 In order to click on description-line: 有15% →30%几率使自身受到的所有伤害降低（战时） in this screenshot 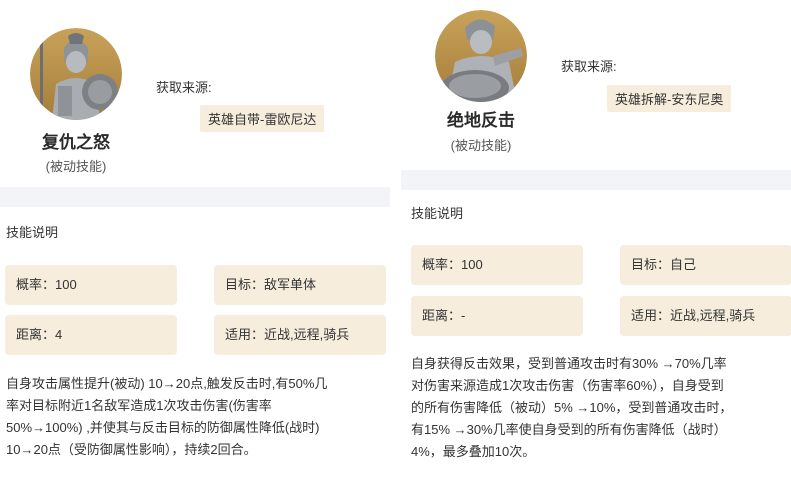, I will do `click(569, 429)`.